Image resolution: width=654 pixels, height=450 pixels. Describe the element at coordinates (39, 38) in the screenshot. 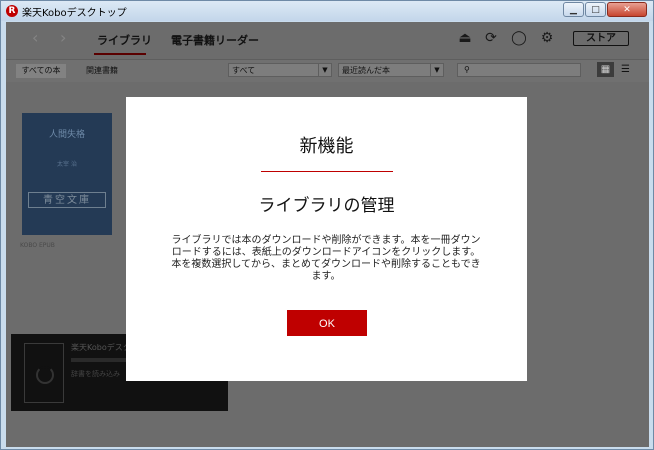

I see `back-arrow-icon: ‹` at that location.